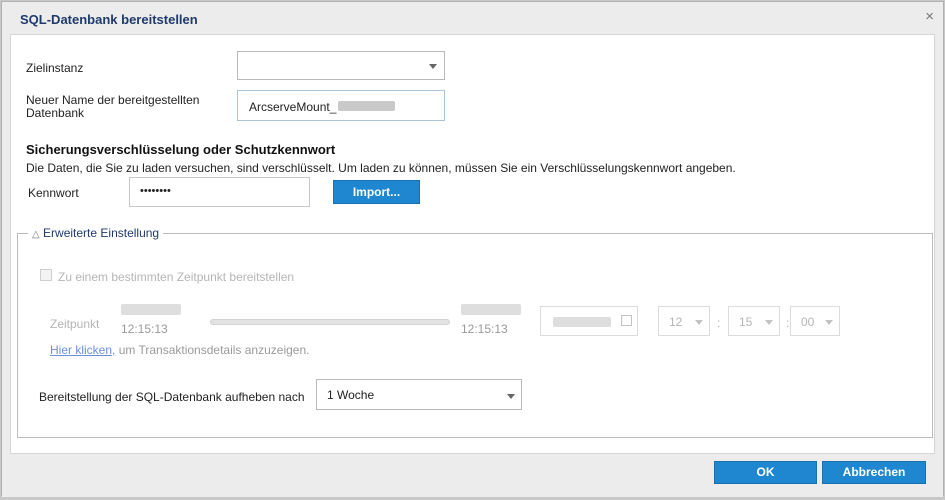  What do you see at coordinates (808, 322) in the screenshot?
I see `second-value: 00` at bounding box center [808, 322].